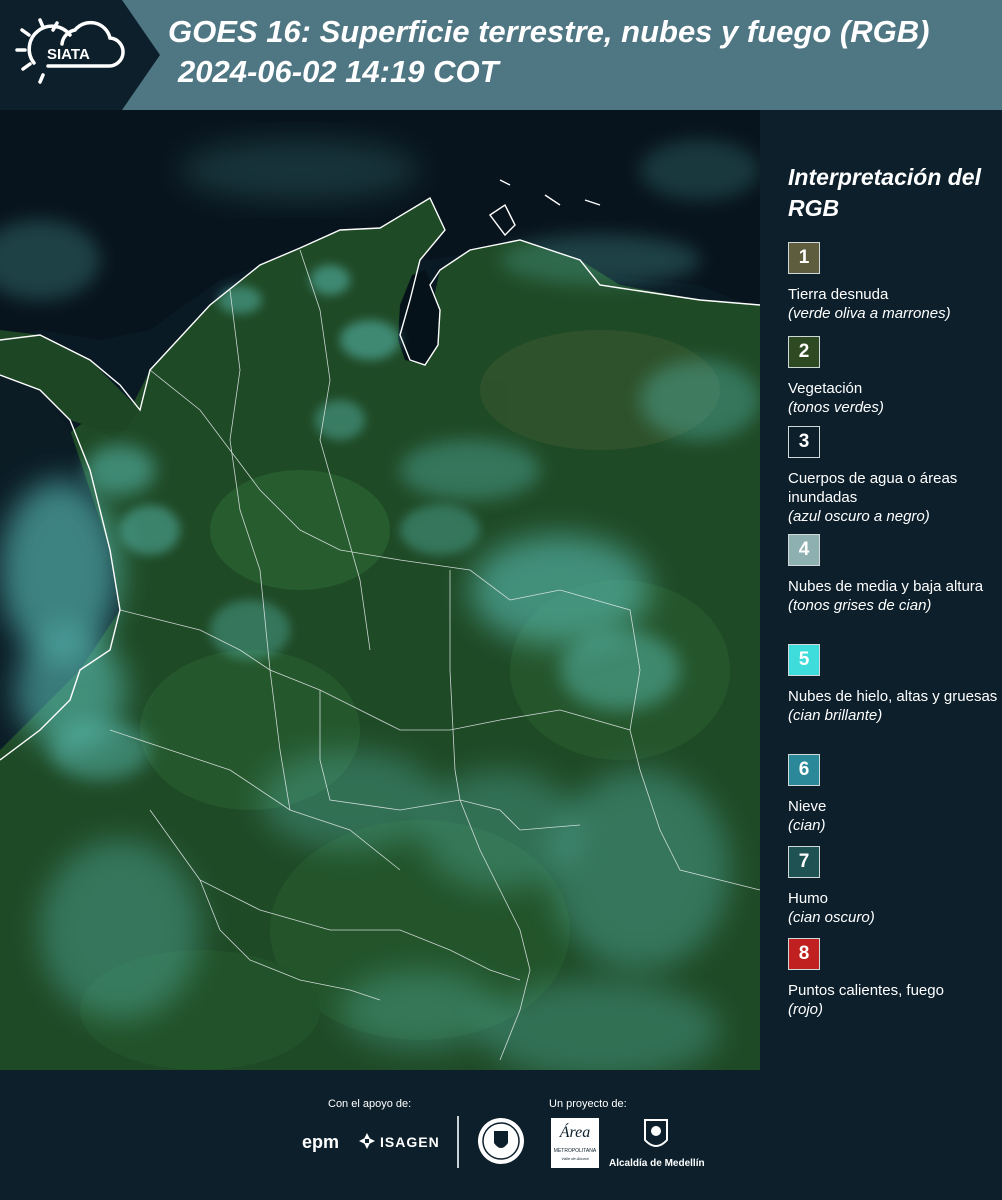  What do you see at coordinates (804, 862) in the screenshot?
I see `legend-swatch: 7` at bounding box center [804, 862].